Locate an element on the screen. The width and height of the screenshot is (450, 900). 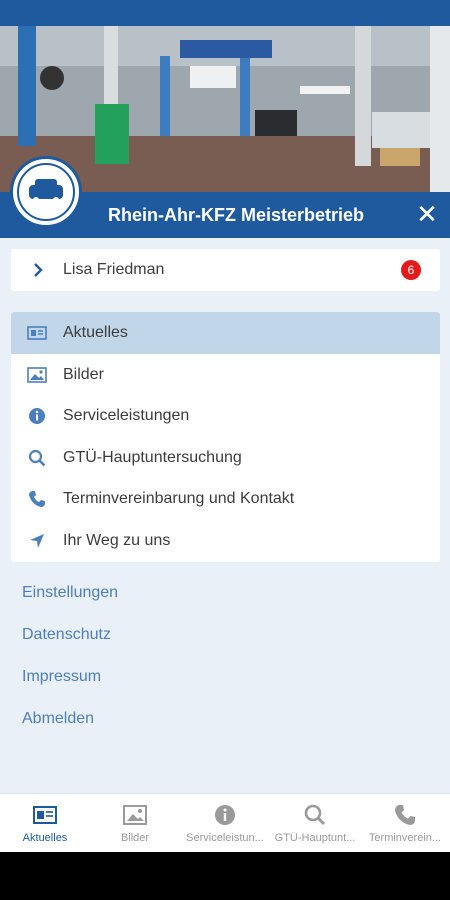
tab-bilder: Bilder is located at coordinates (135, 823).